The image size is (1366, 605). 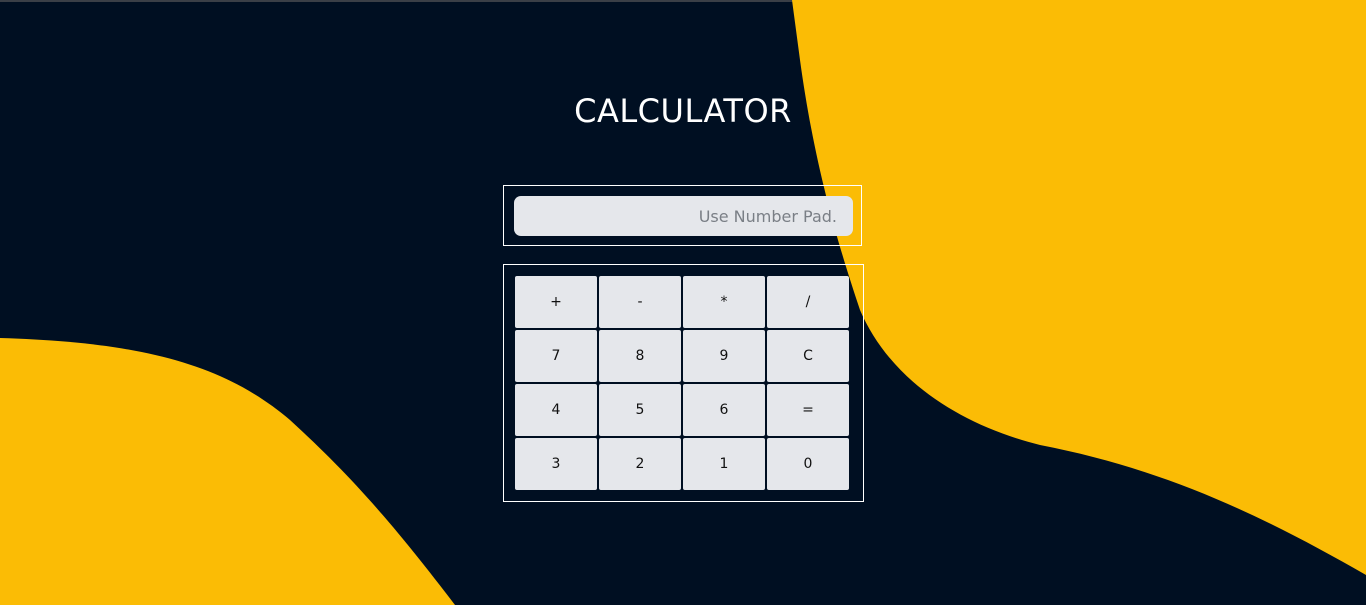 What do you see at coordinates (556, 410) in the screenshot?
I see `digit-4-key: 4` at bounding box center [556, 410].